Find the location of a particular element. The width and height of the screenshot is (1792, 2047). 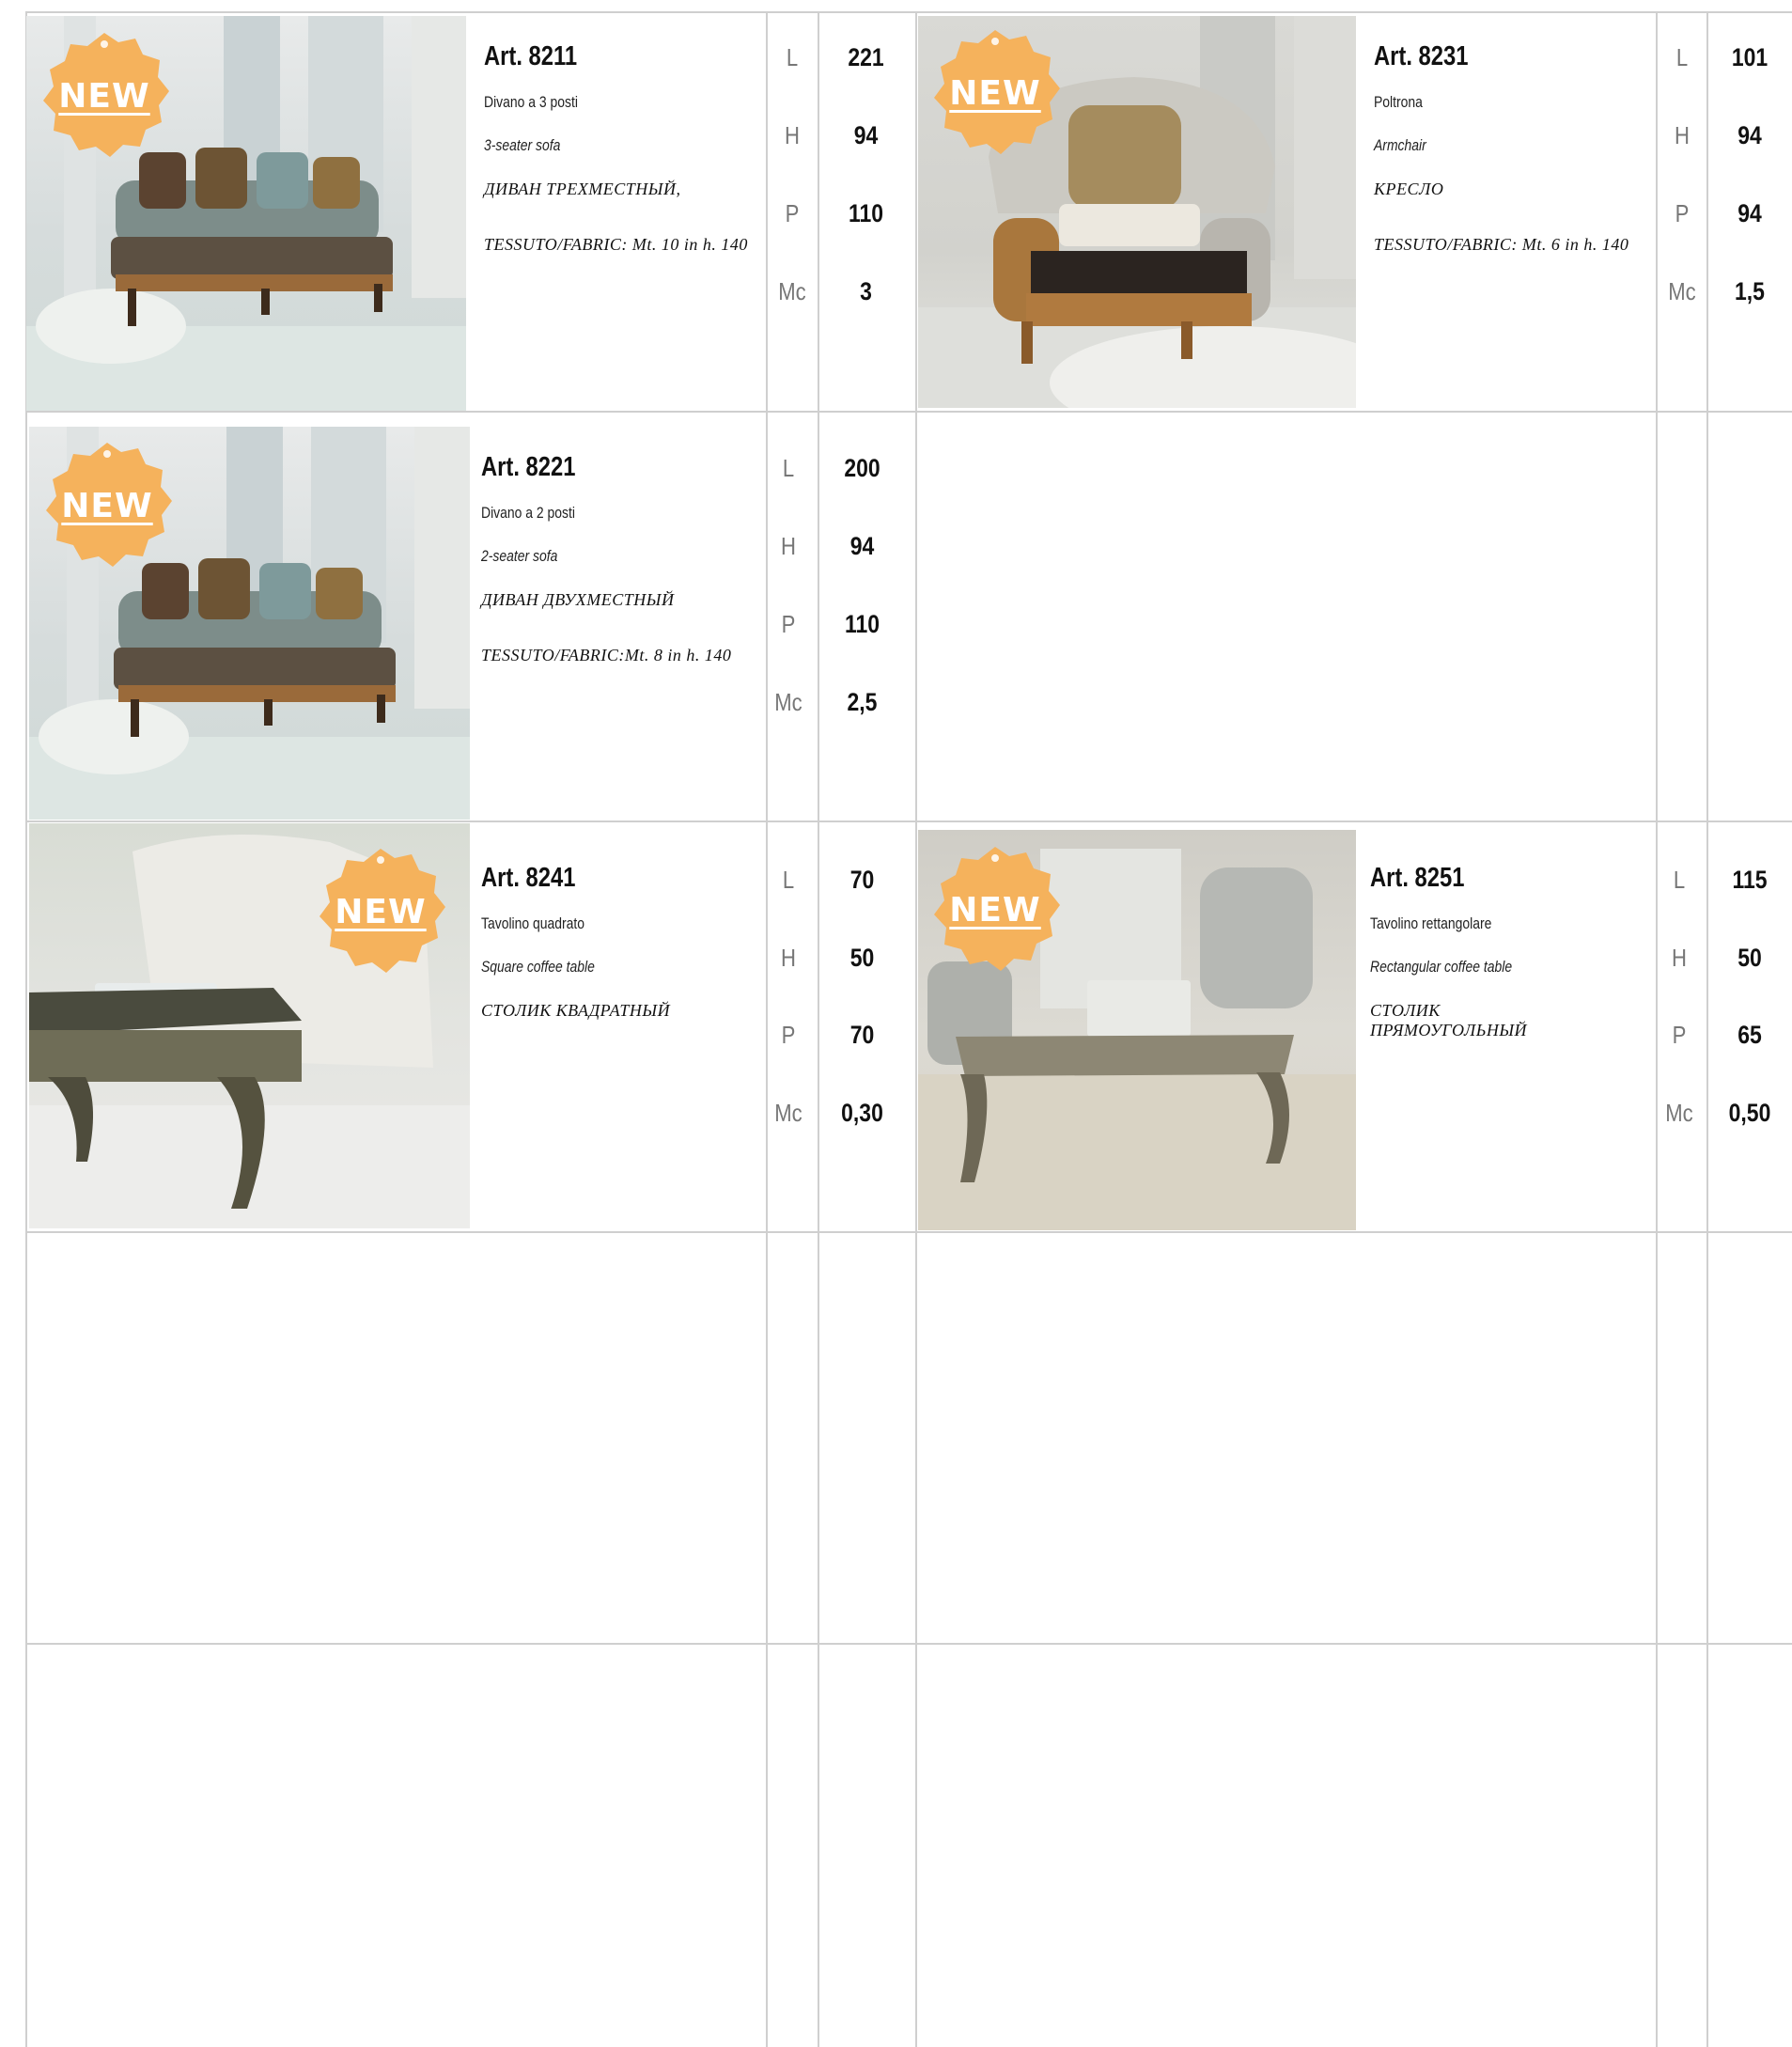

dim-value-depth: 70 is located at coordinates (862, 1035).